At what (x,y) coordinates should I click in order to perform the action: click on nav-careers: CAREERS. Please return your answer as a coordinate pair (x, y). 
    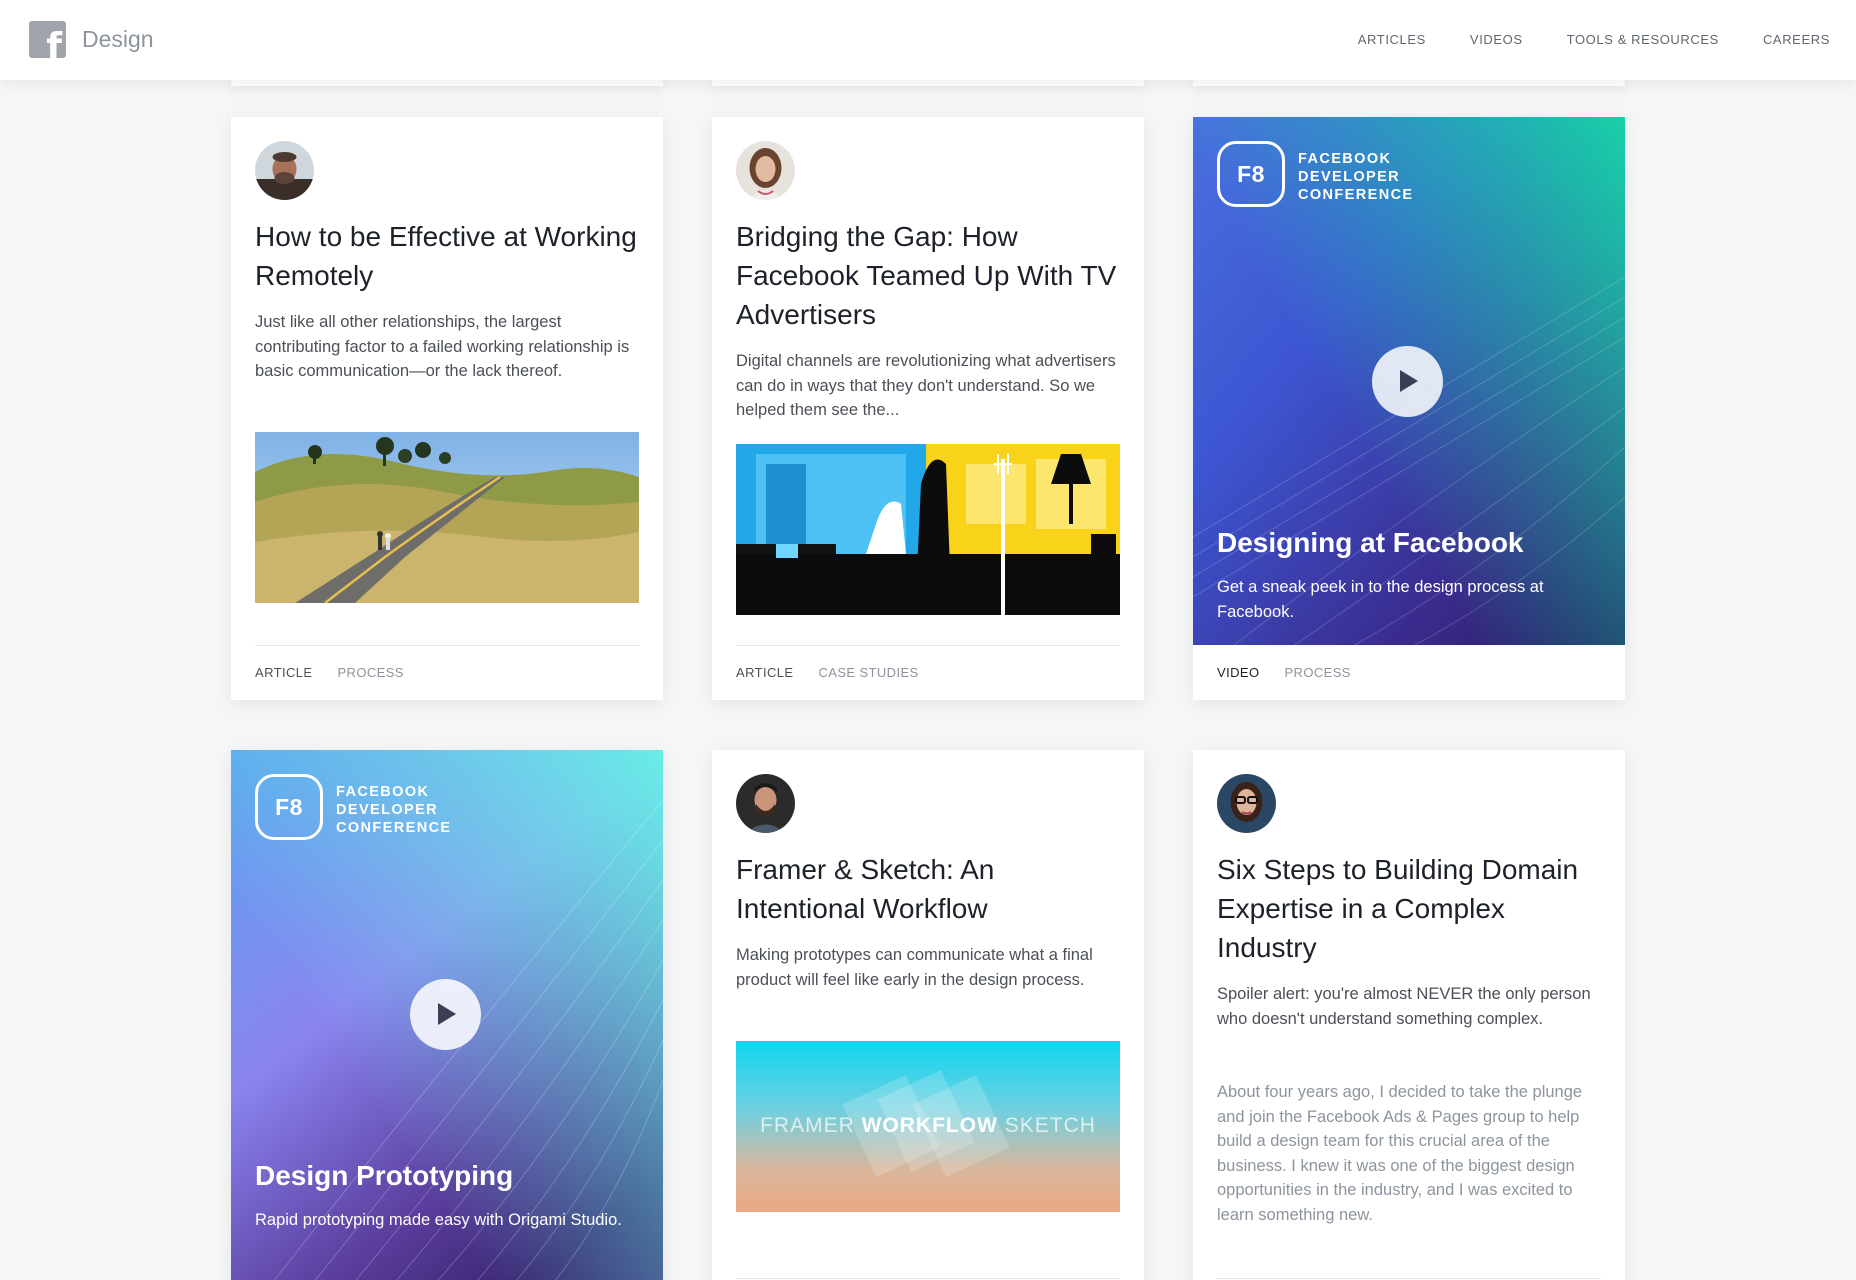
    Looking at the image, I should click on (1796, 39).